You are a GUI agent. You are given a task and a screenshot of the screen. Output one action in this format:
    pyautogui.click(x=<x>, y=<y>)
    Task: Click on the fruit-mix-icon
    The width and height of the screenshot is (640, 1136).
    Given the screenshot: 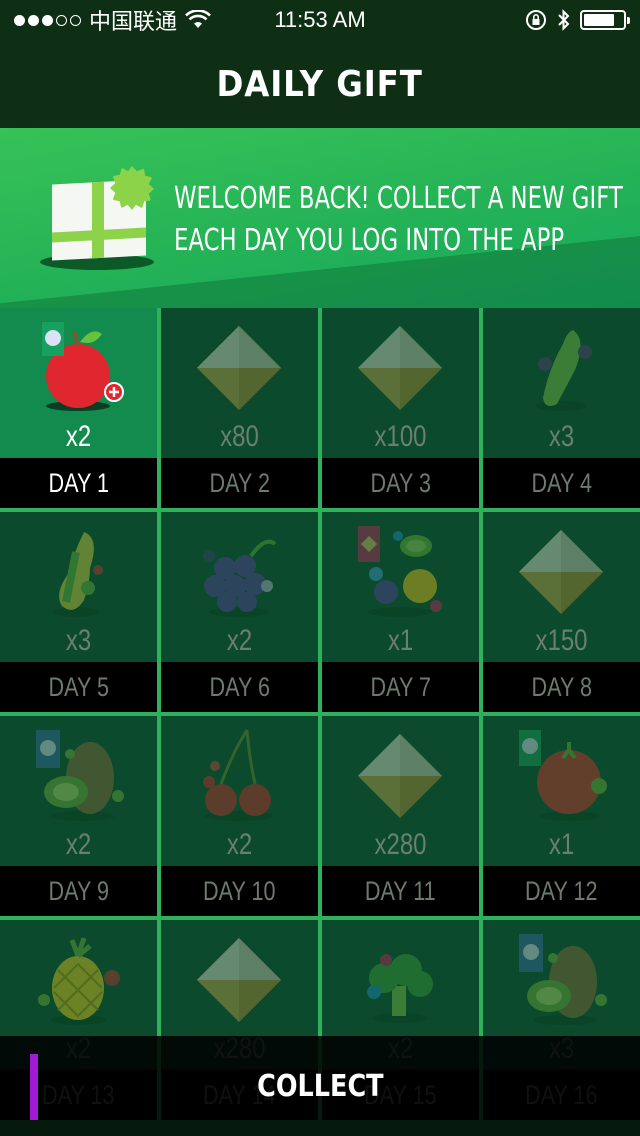 What is the action you would take?
    pyautogui.click(x=400, y=572)
    